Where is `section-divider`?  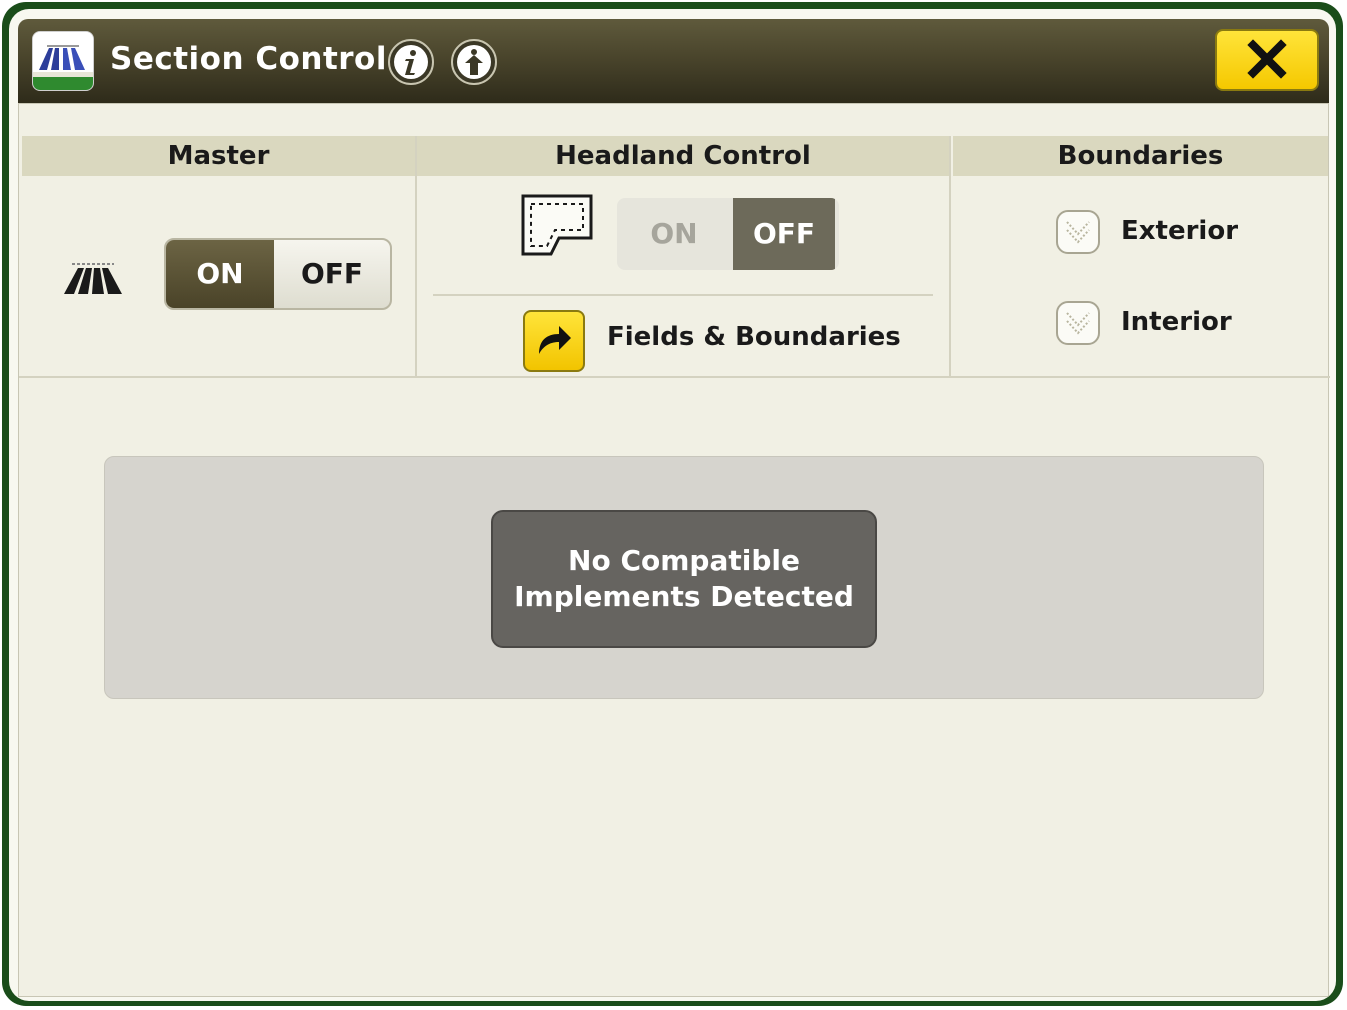
section-divider is located at coordinates (674, 377).